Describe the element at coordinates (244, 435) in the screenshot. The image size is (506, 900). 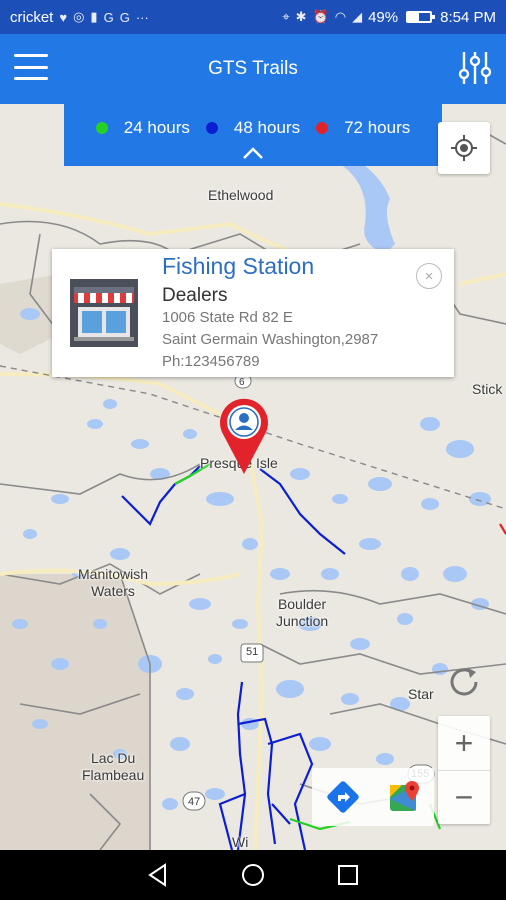
I see `person-pin-icon` at that location.